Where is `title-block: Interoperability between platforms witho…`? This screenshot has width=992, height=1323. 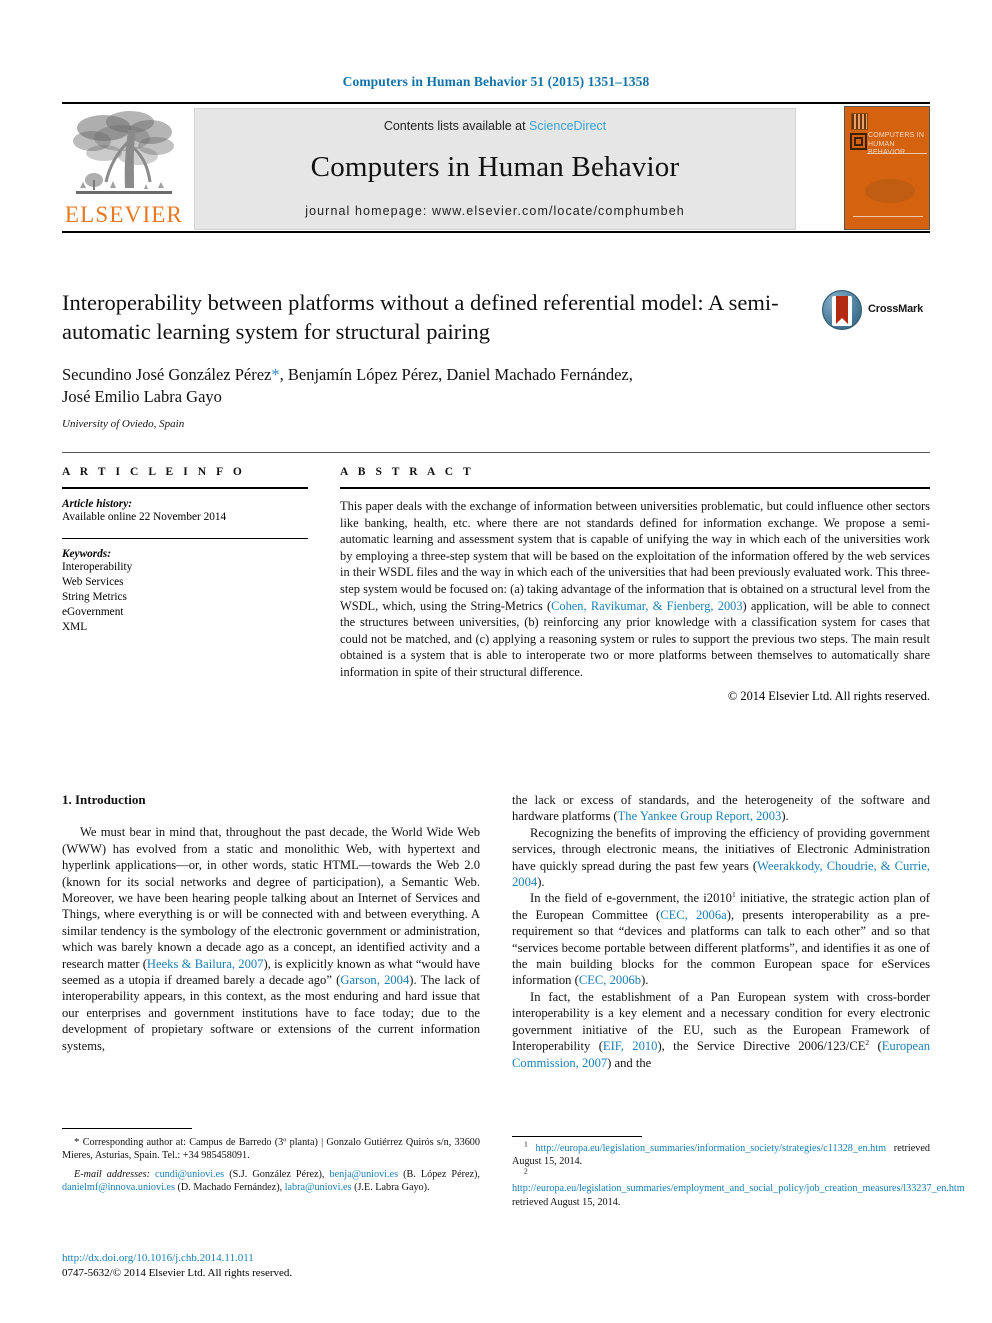 title-block: Interoperability between platforms witho… is located at coordinates (496, 359).